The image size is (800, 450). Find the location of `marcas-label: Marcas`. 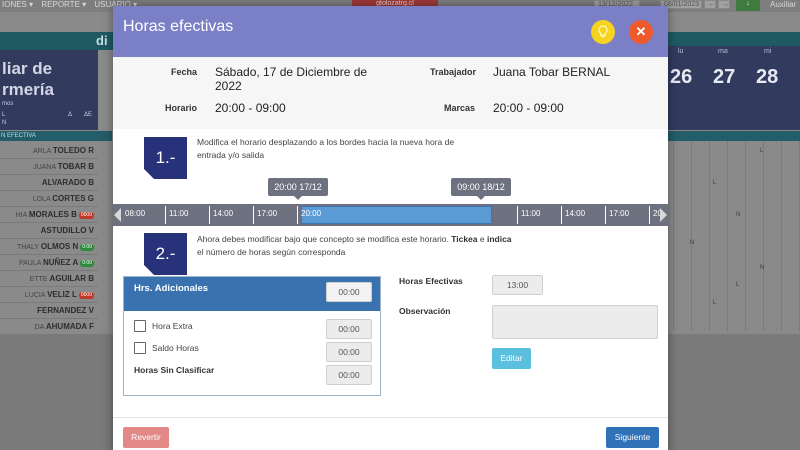

marcas-label: Marcas is located at coordinates (460, 108).